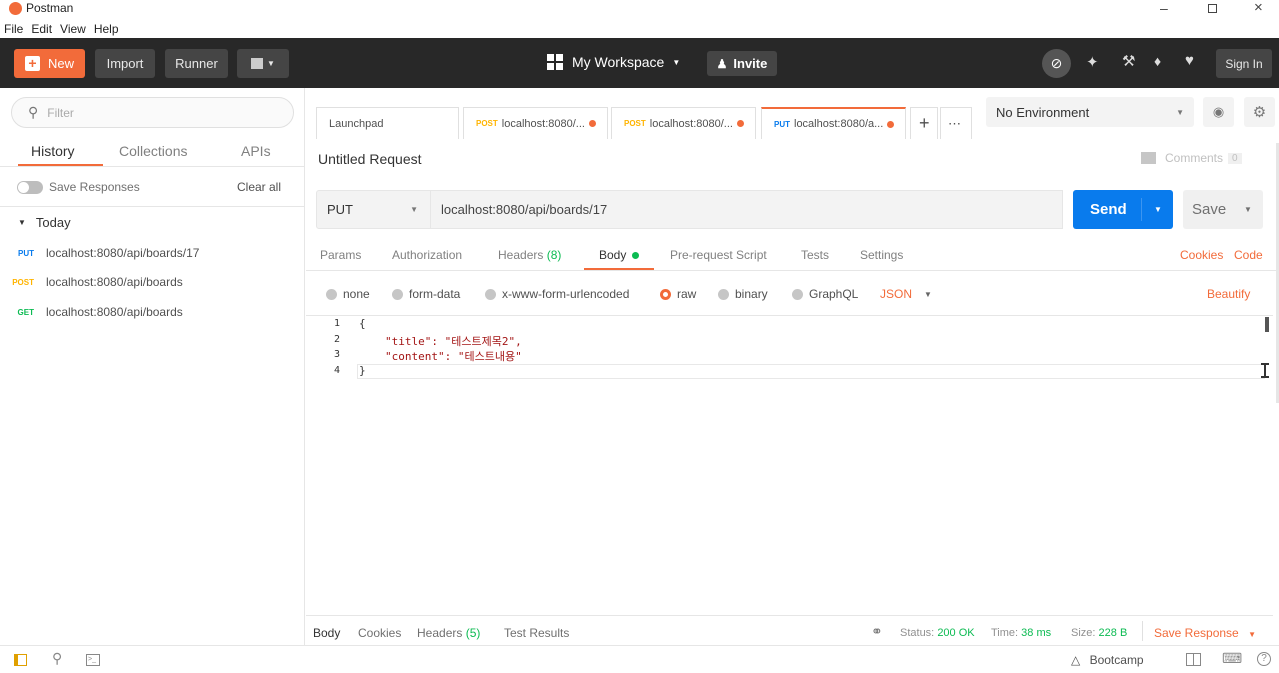  I want to click on save-button: Save ▼, so click(1223, 209).